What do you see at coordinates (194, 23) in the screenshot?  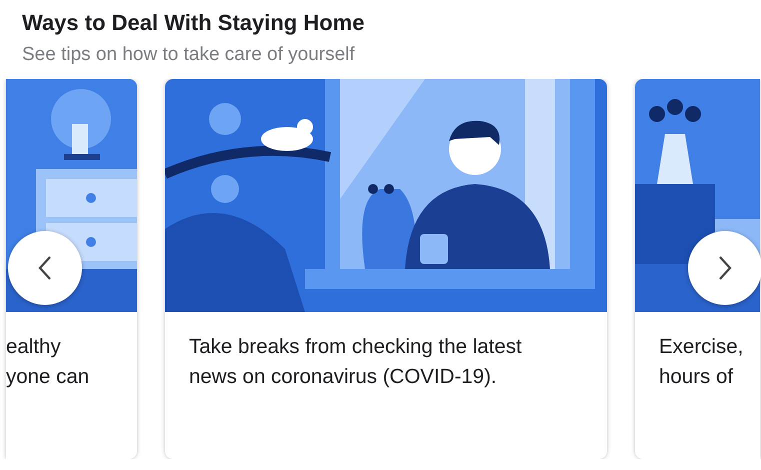 I see `section-title: Ways to Deal With Staying Home` at bounding box center [194, 23].